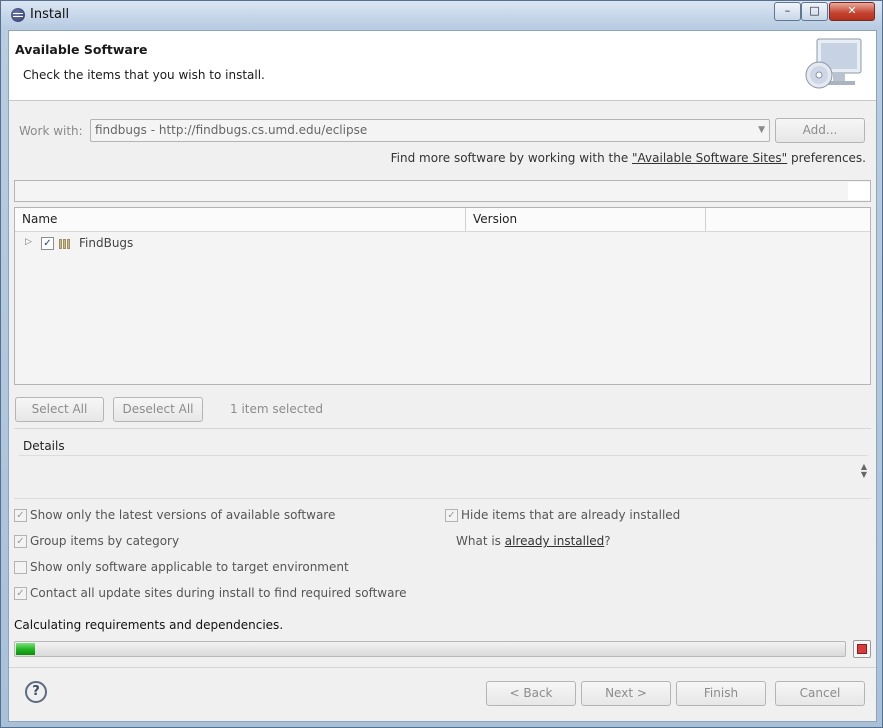 The width and height of the screenshot is (883, 728). Describe the element at coordinates (586, 220) in the screenshot. I see `column-header-version: Version` at that location.